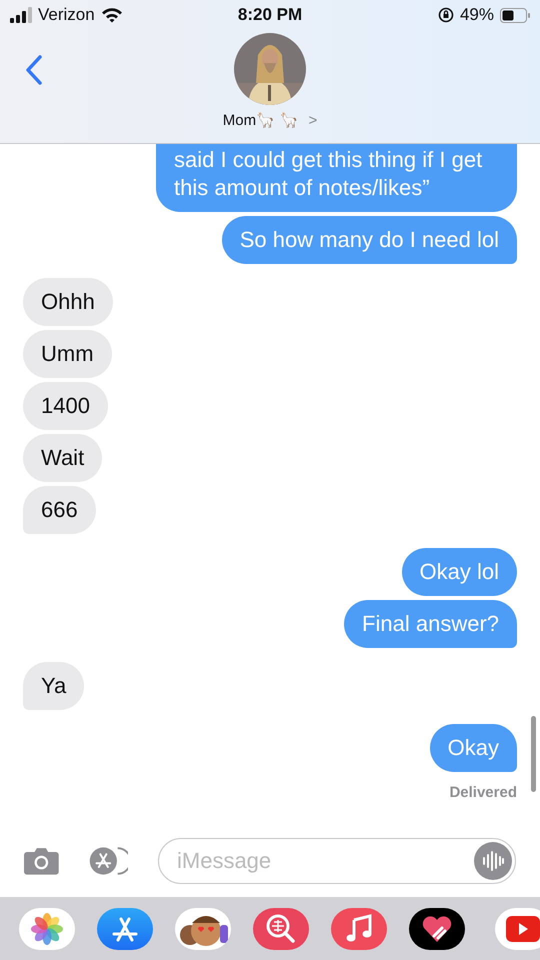  I want to click on message-bubble: So how many do I need lol, so click(369, 240).